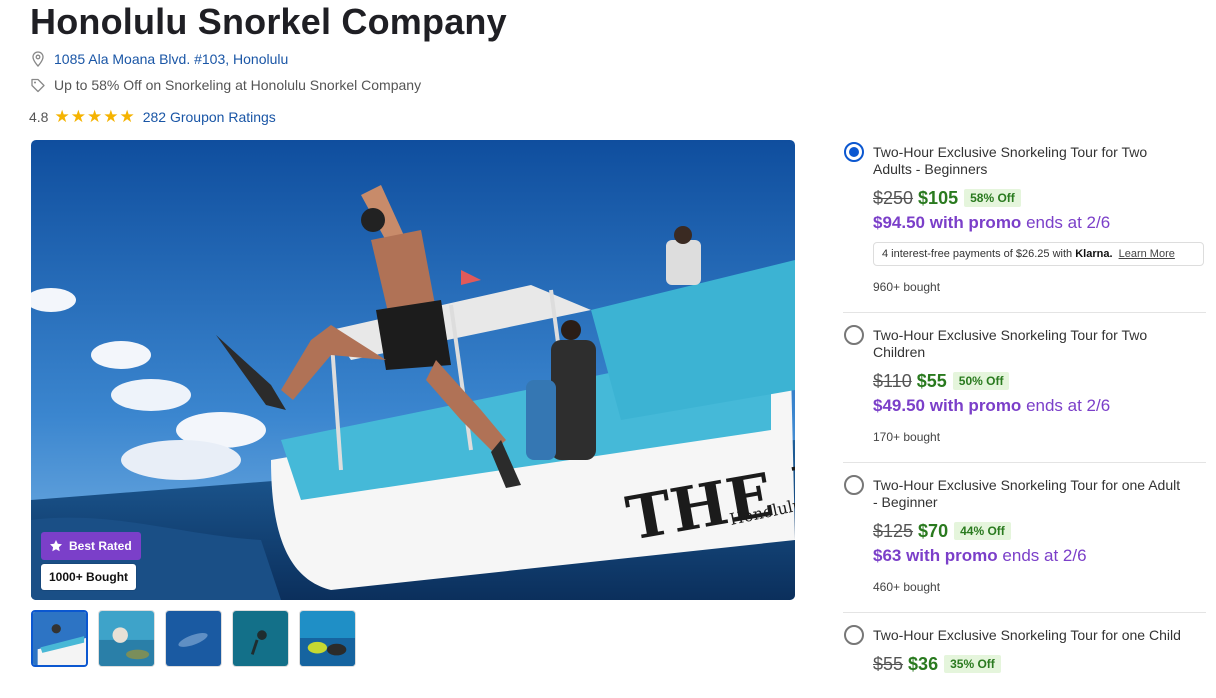 This screenshot has height=698, width=1216. Describe the element at coordinates (888, 663) in the screenshot. I see `original-price: $55` at that location.